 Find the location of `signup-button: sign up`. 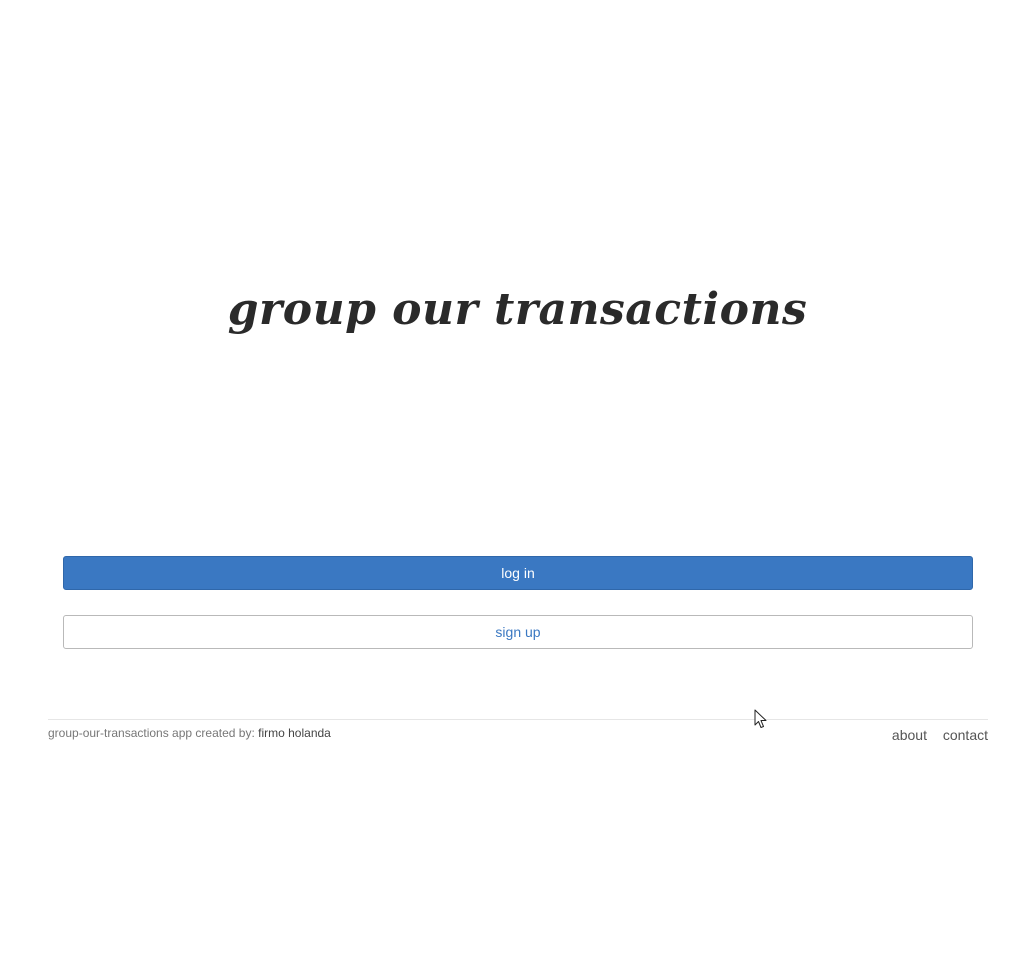

signup-button: sign up is located at coordinates (518, 632).